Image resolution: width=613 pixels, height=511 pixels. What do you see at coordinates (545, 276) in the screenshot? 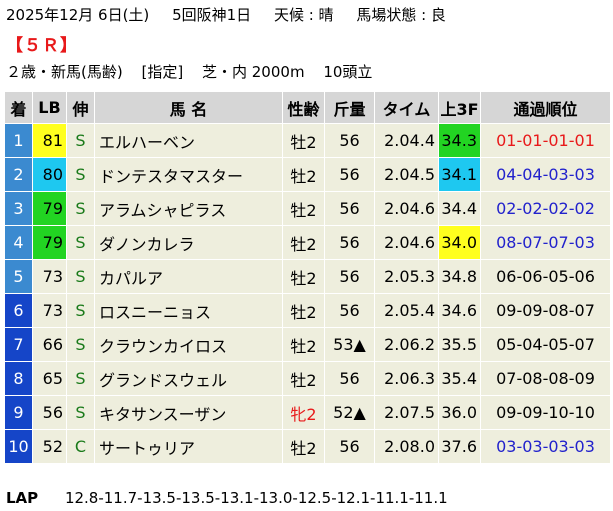
I see `passing-order: 06-06-05-06` at bounding box center [545, 276].